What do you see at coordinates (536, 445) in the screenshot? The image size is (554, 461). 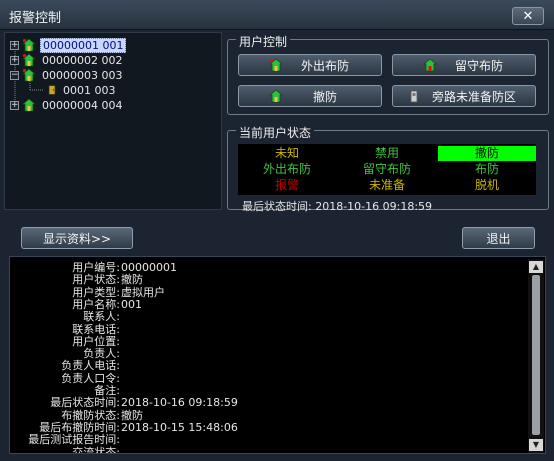 I see `scroll-down-icon: ▼` at bounding box center [536, 445].